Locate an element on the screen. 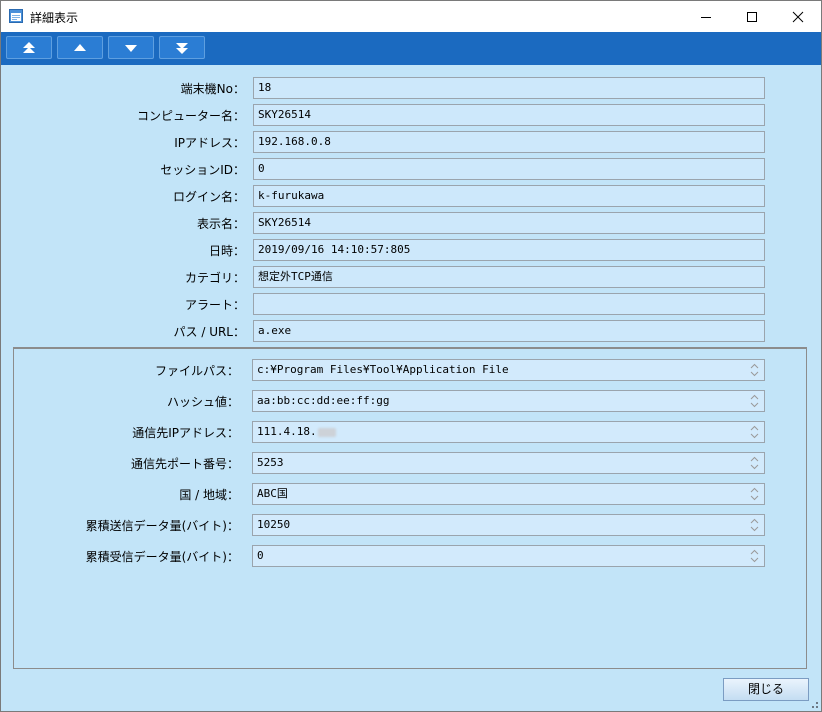  country-label: 国 / 地域： is located at coordinates (209, 495).